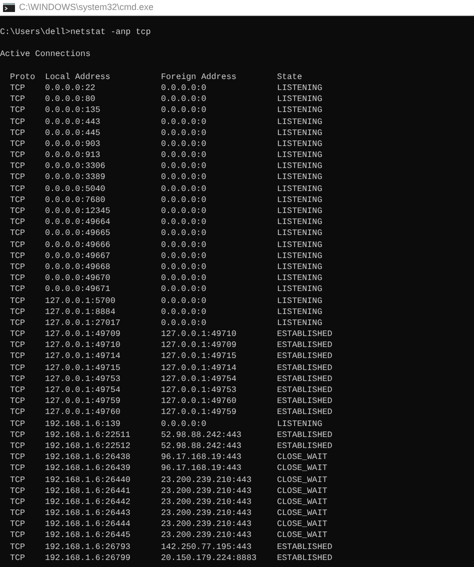  What do you see at coordinates (87, 491) in the screenshot?
I see `table-cell: 192.168.1.6:26441` at bounding box center [87, 491].